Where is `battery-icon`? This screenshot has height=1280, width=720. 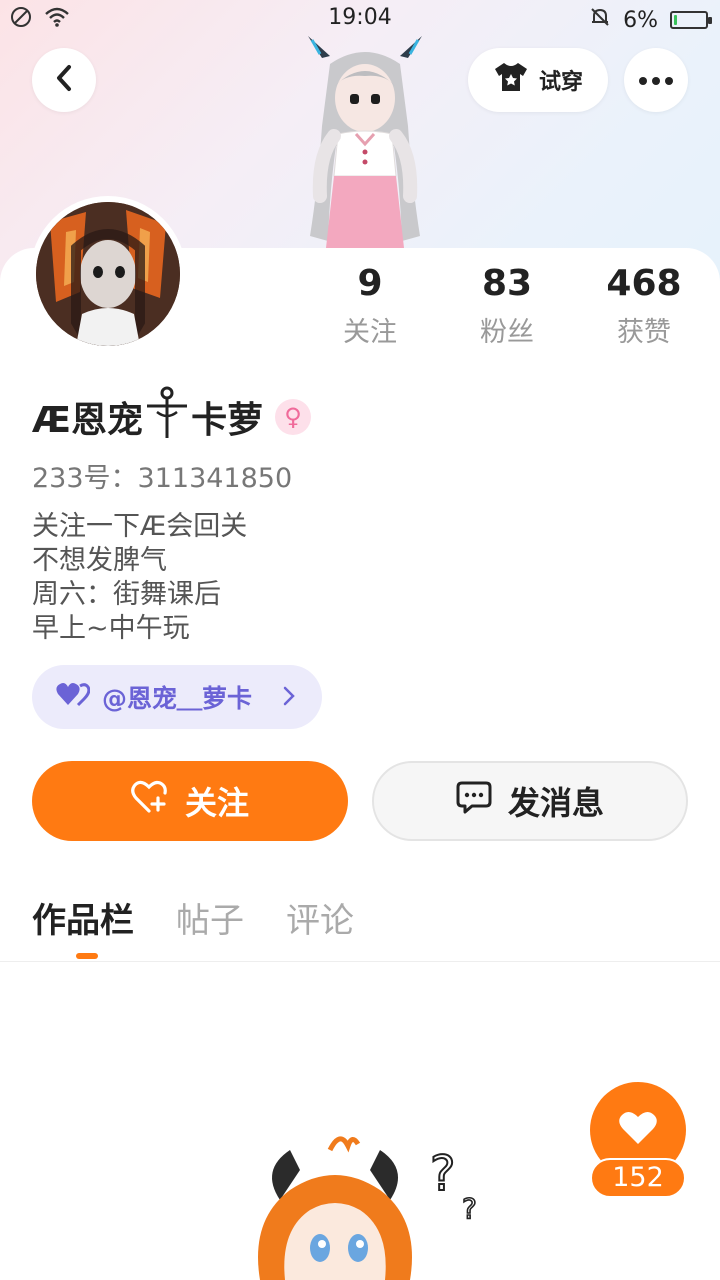 battery-icon is located at coordinates (691, 20).